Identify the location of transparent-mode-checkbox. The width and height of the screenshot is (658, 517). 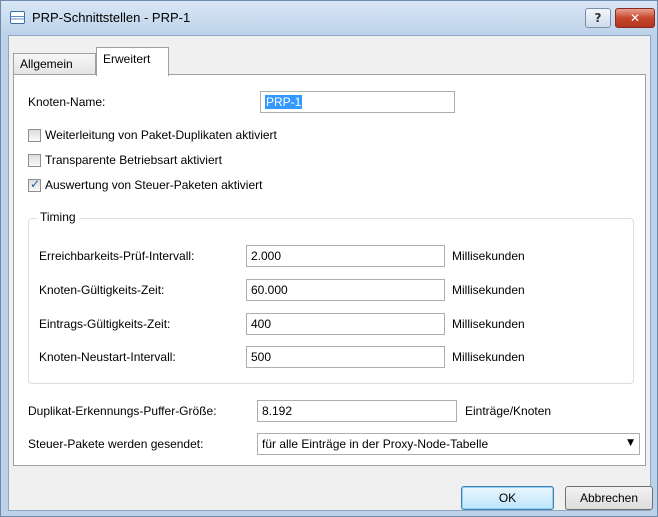
(34, 160).